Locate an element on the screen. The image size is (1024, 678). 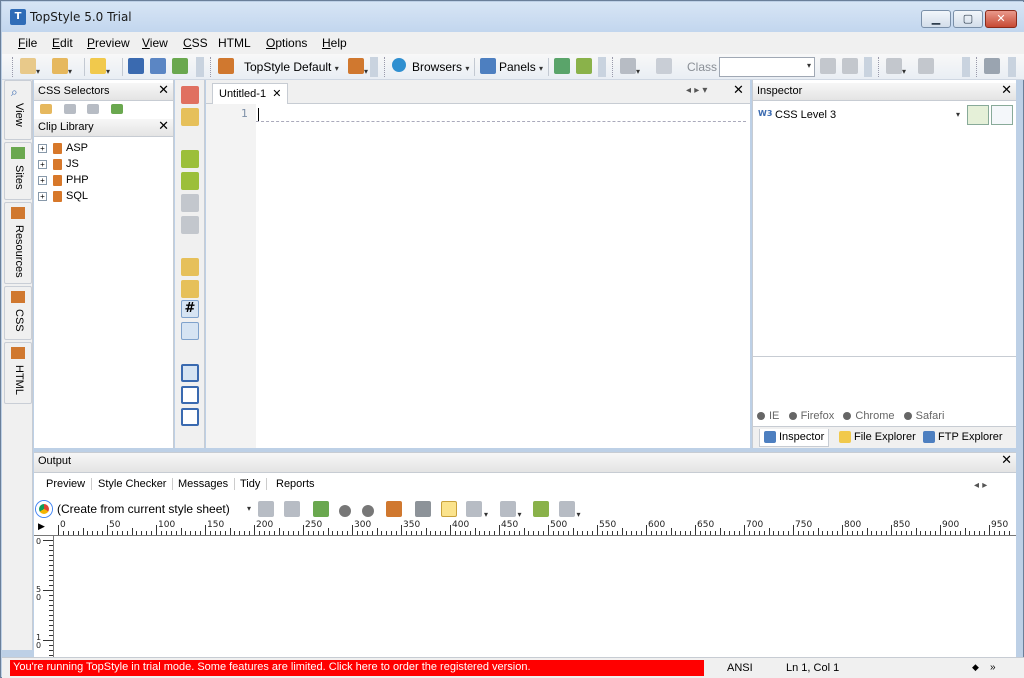
validate-button: ▾ is located at coordinates (630, 67).